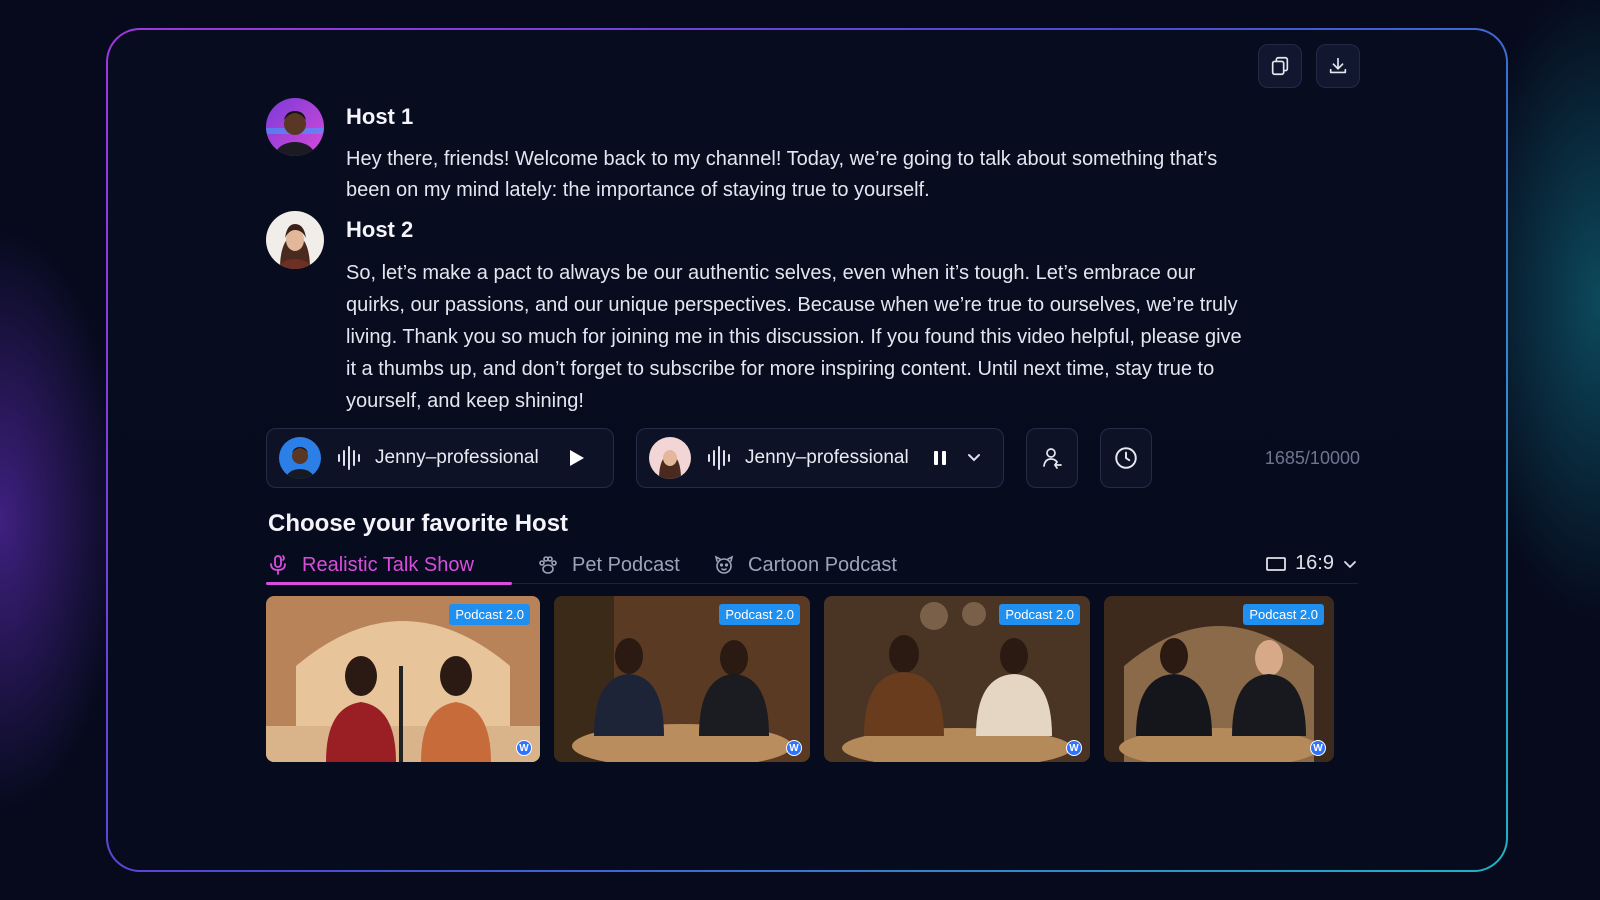  Describe the element at coordinates (295, 127) in the screenshot. I see `host-1-avatar` at that location.